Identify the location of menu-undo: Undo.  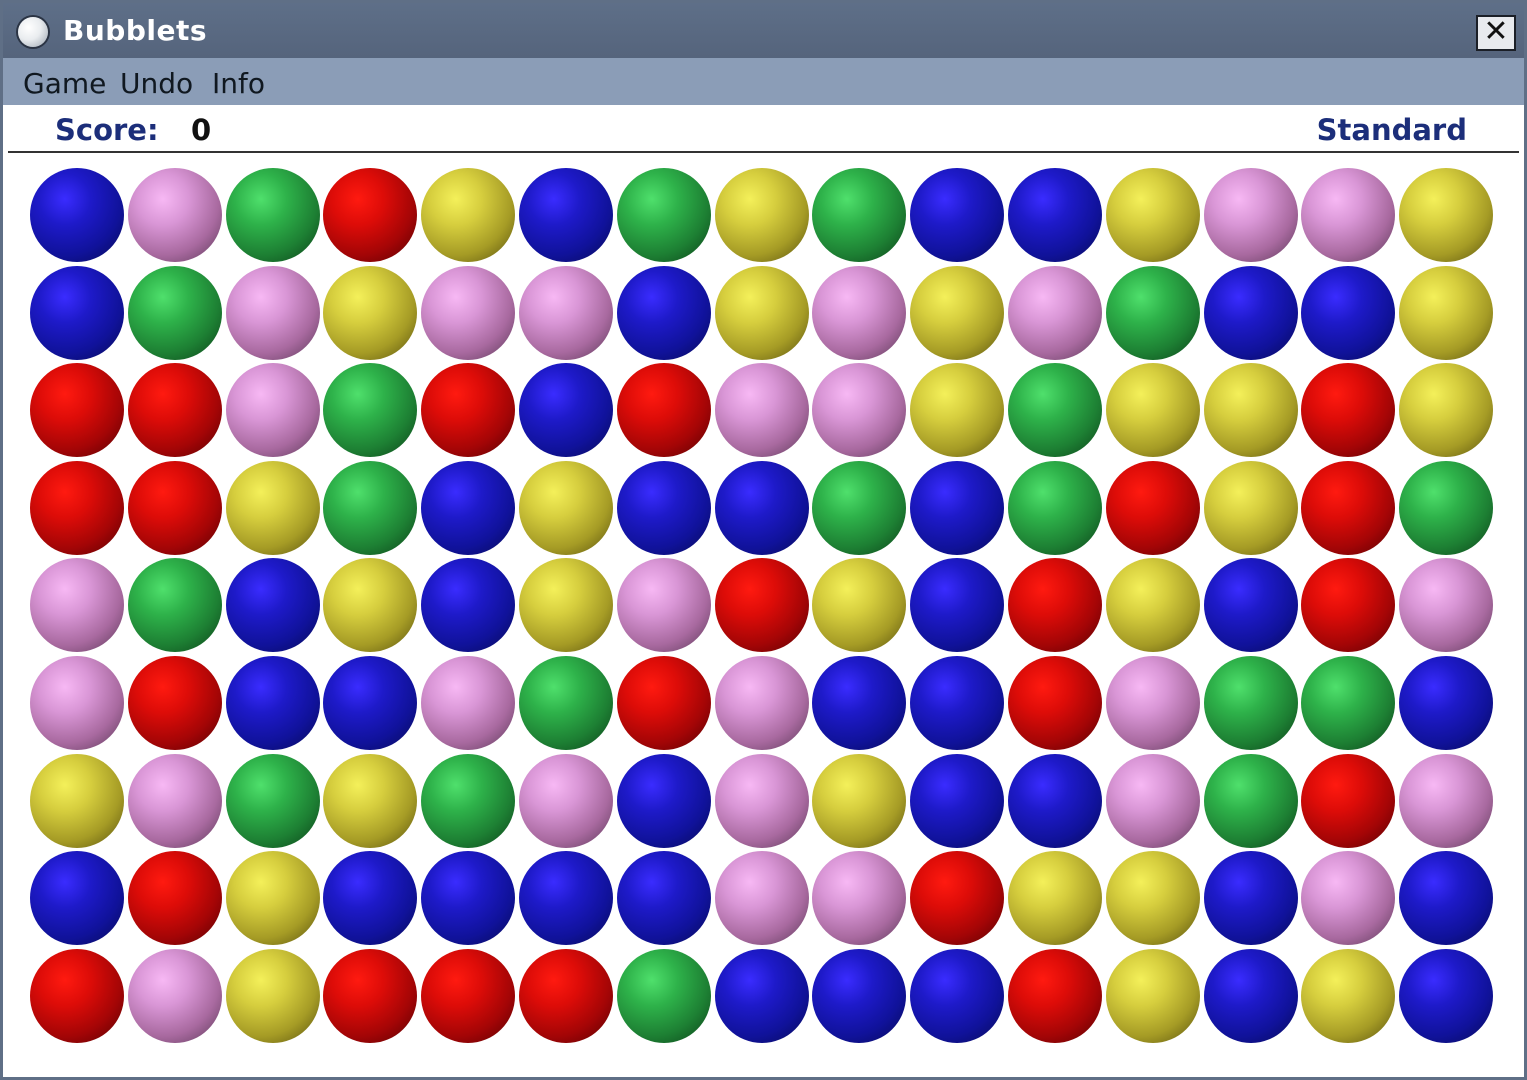
(156, 83).